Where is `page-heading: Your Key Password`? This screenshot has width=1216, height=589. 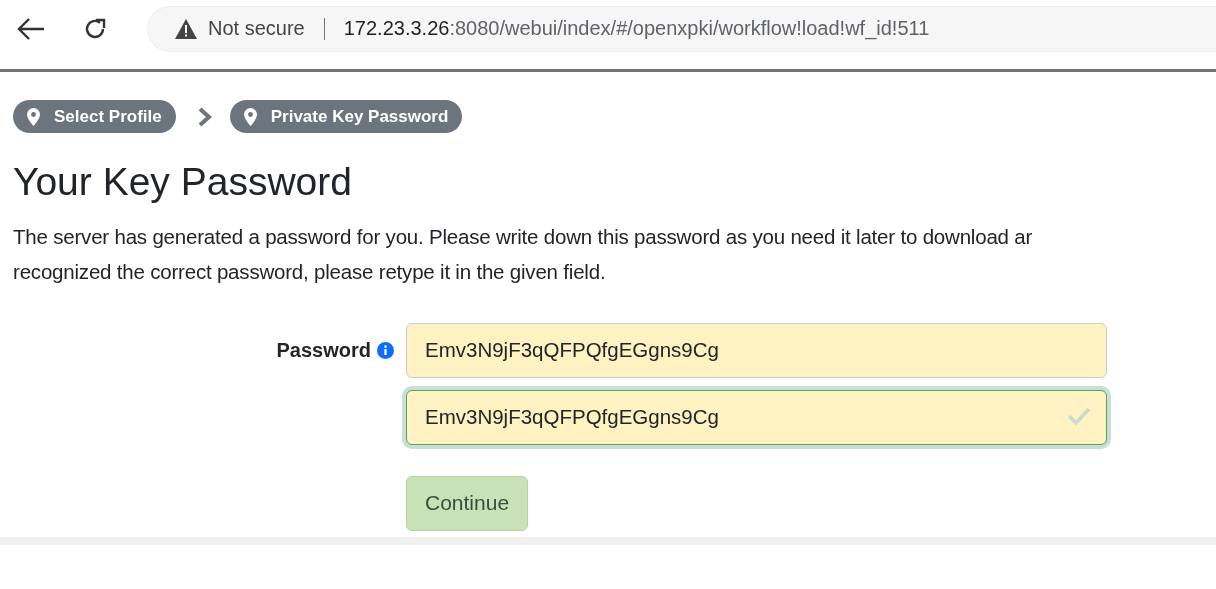 page-heading: Your Key Password is located at coordinates (183, 182).